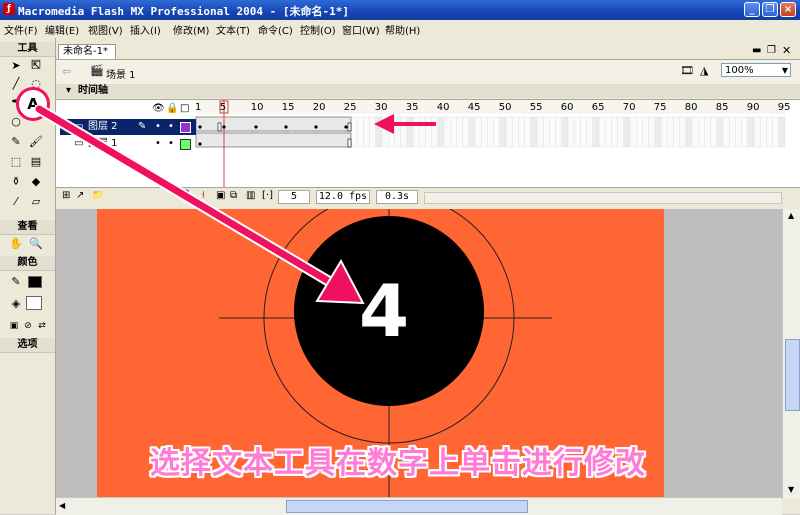 The width and height of the screenshot is (800, 515). What do you see at coordinates (16, 304) in the screenshot?
I see `fill-color-icon: ◈` at bounding box center [16, 304].